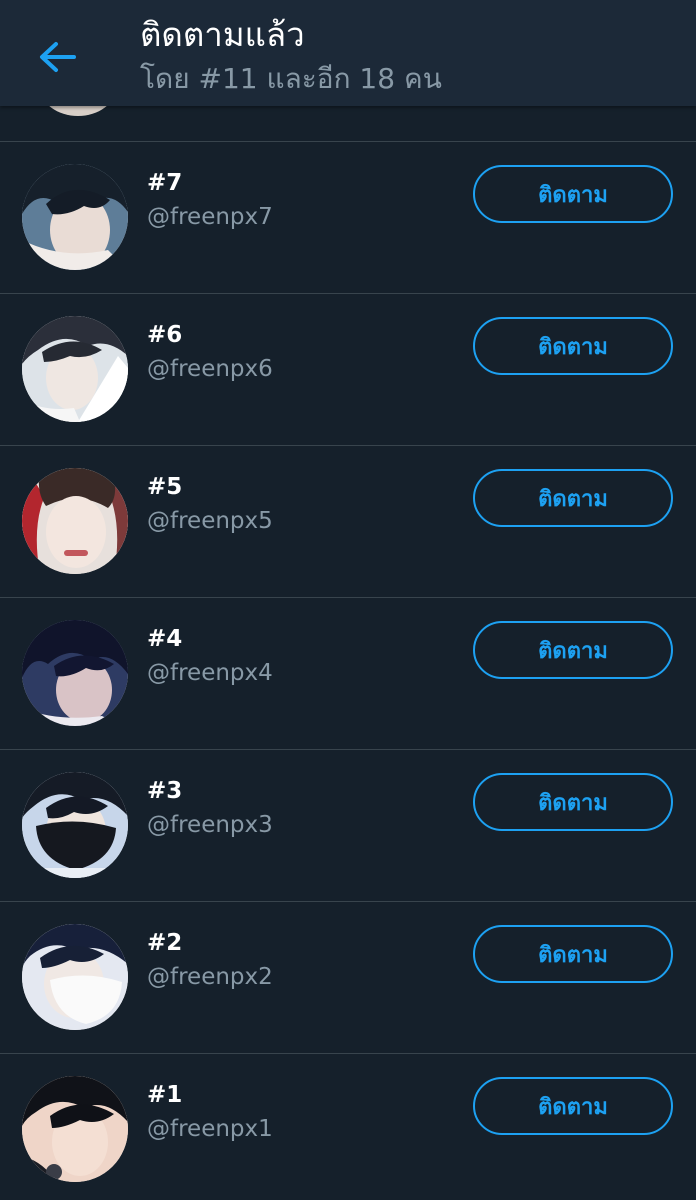 The image size is (696, 1200). I want to click on list-item: #5 @freenpx5 ติดตาม, so click(348, 522).